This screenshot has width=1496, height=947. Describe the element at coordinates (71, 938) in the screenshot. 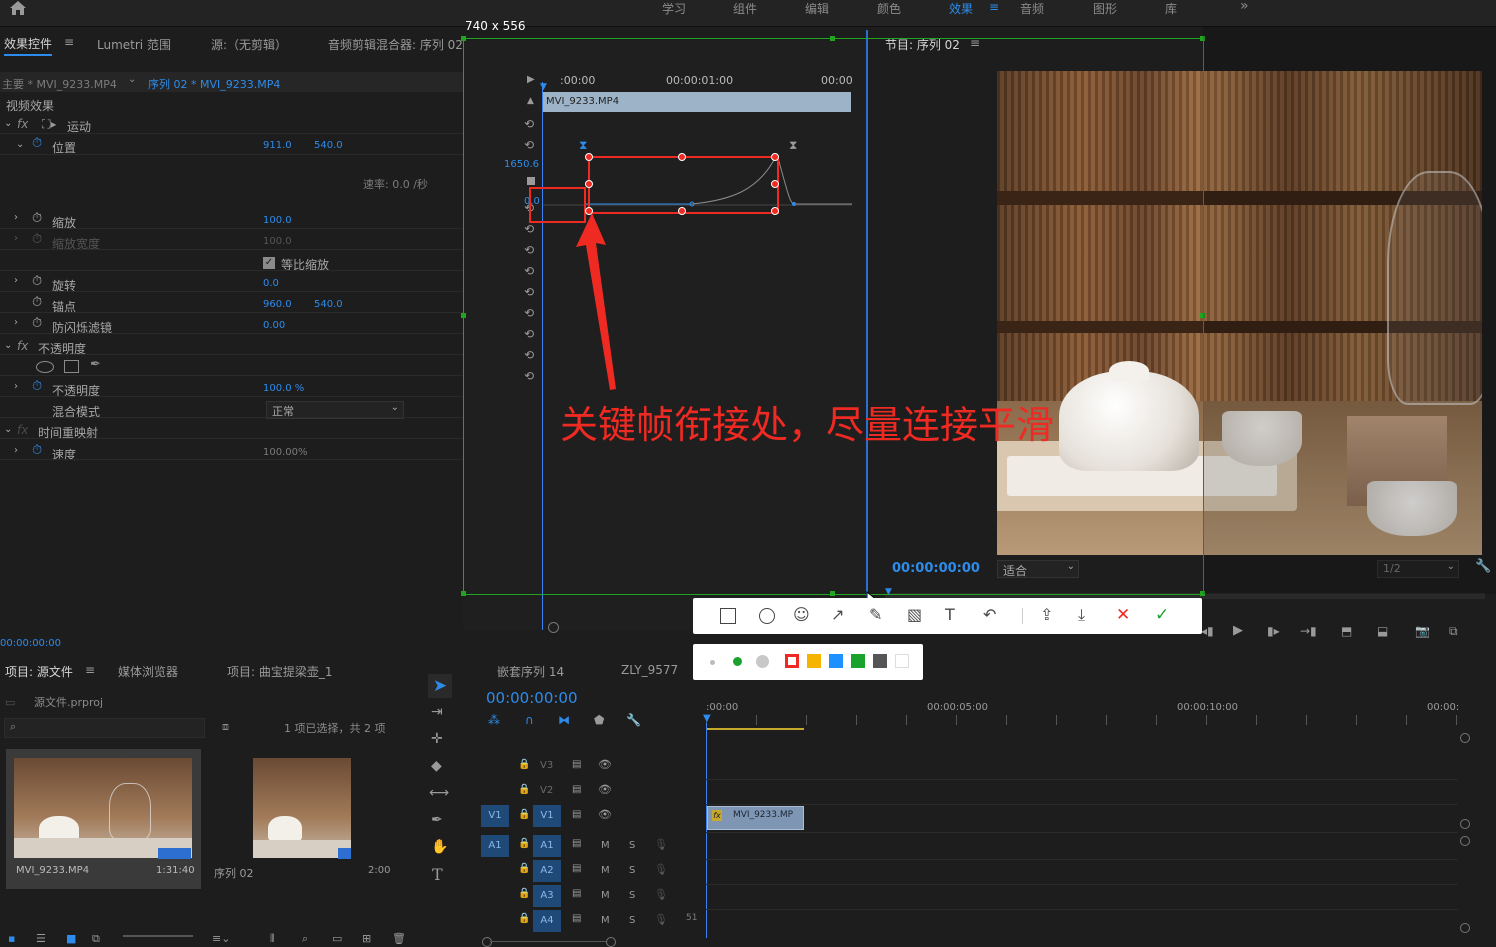

I see `icon-view-icon: ■` at that location.